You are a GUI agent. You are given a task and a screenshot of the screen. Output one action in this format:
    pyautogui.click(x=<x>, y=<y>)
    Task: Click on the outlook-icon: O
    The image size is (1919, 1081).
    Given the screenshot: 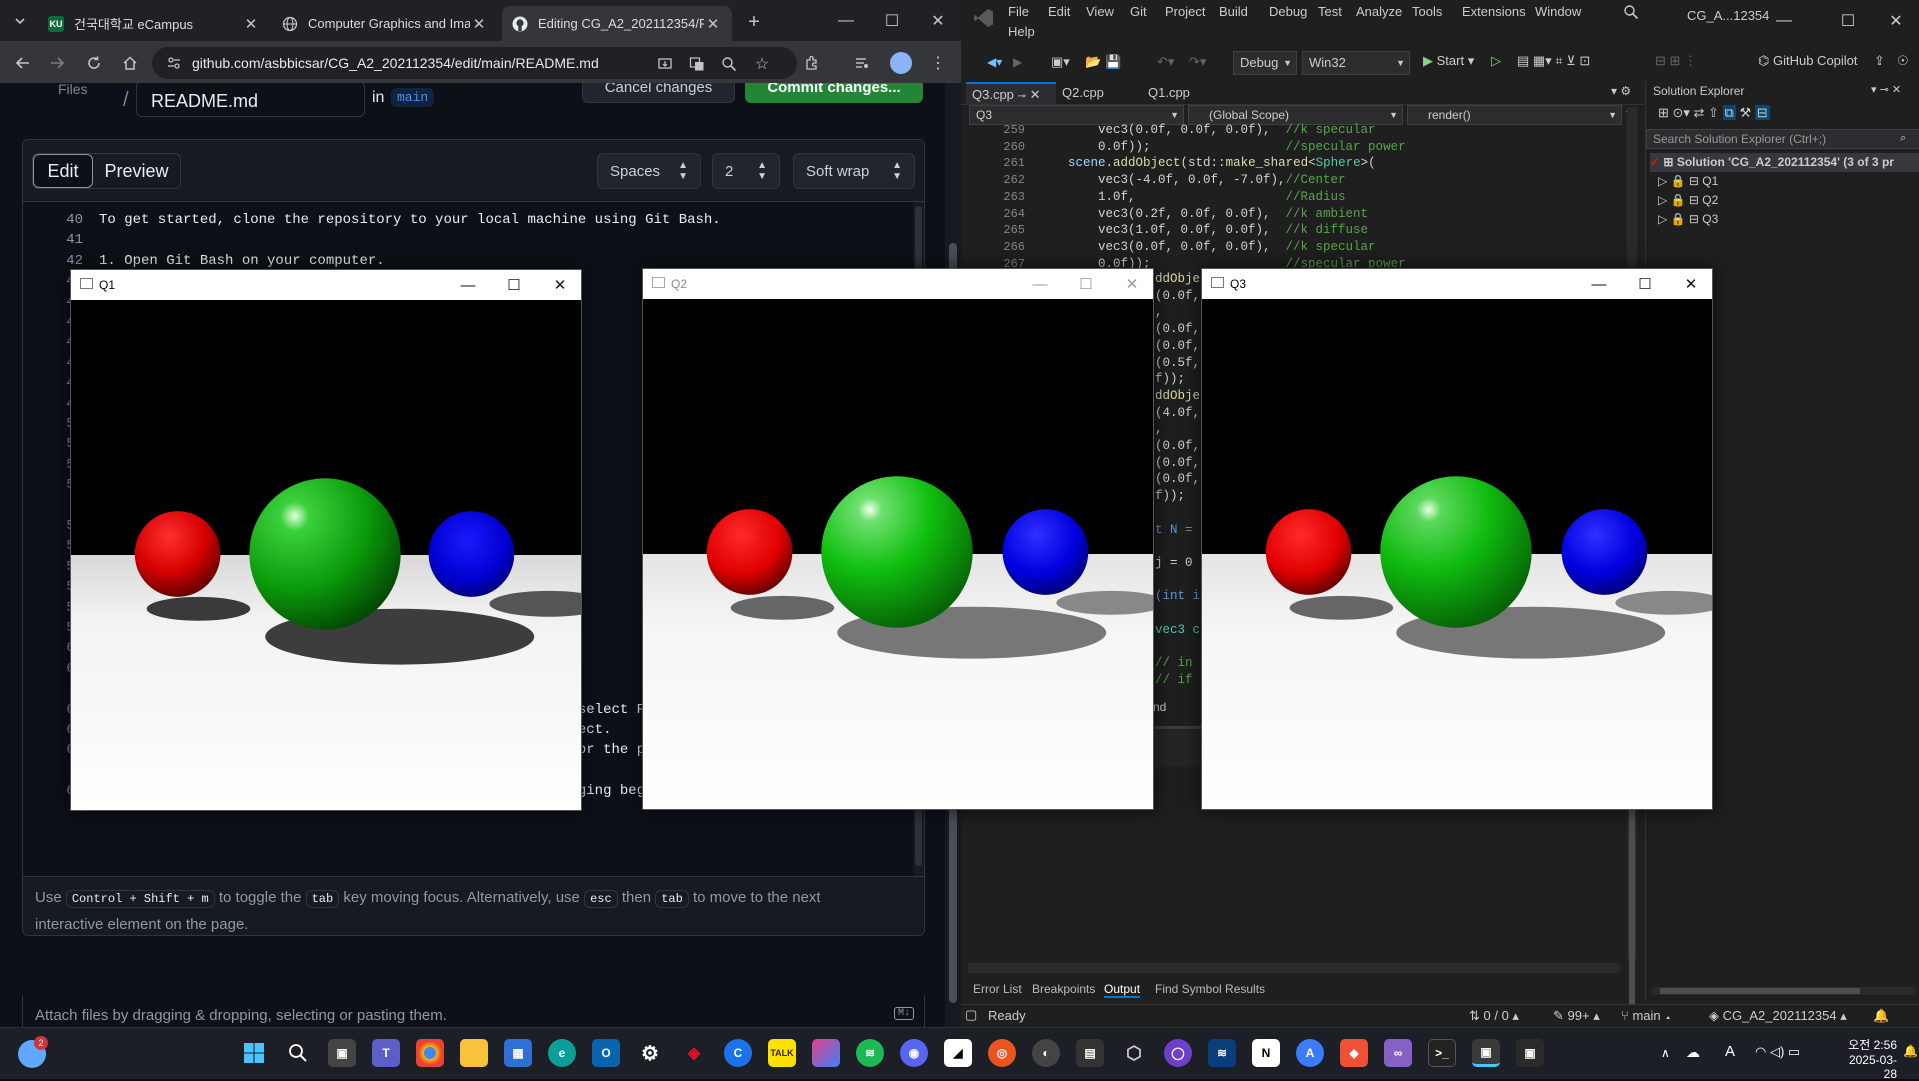 What is the action you would take?
    pyautogui.click(x=606, y=1053)
    